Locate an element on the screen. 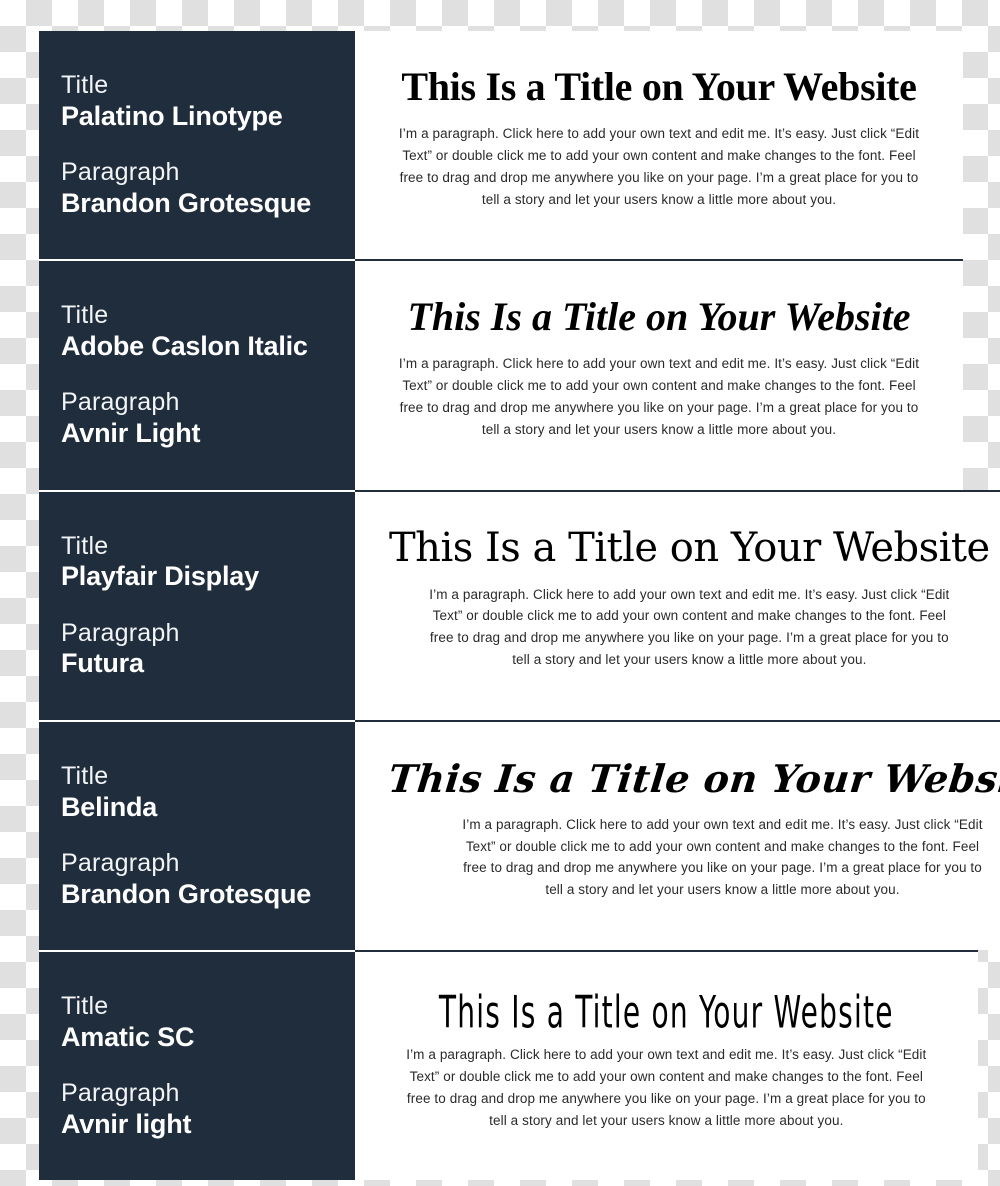 This screenshot has width=1000, height=1186. paragraph-font-spec: Paragraph Avnir light is located at coordinates (208, 1109).